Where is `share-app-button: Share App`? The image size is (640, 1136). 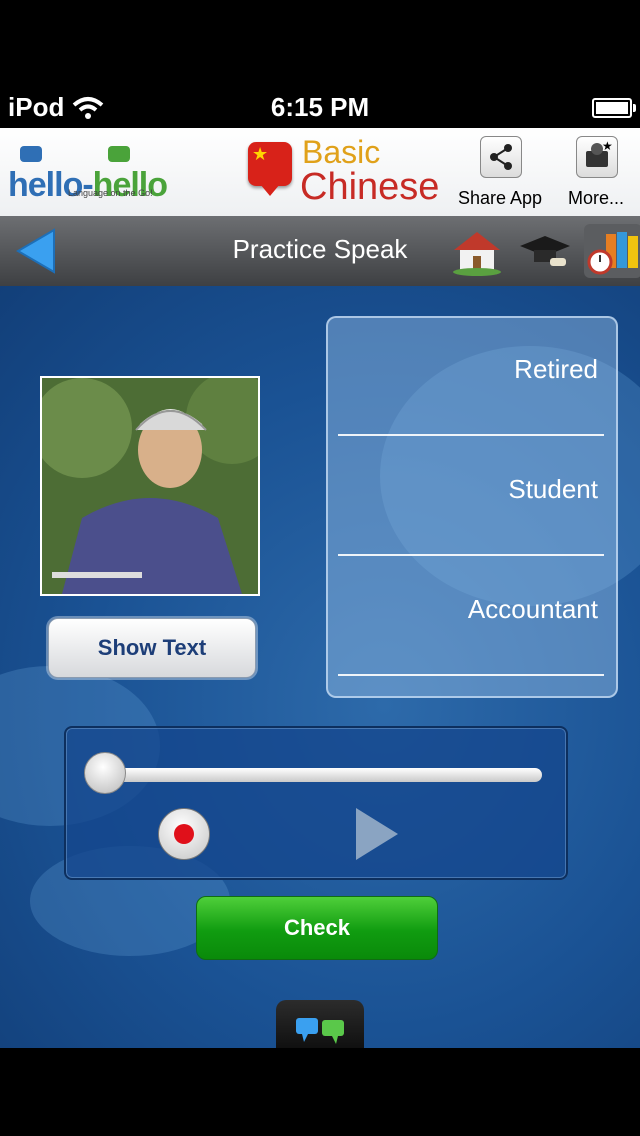
share-app-button: Share App is located at coordinates (500, 173).